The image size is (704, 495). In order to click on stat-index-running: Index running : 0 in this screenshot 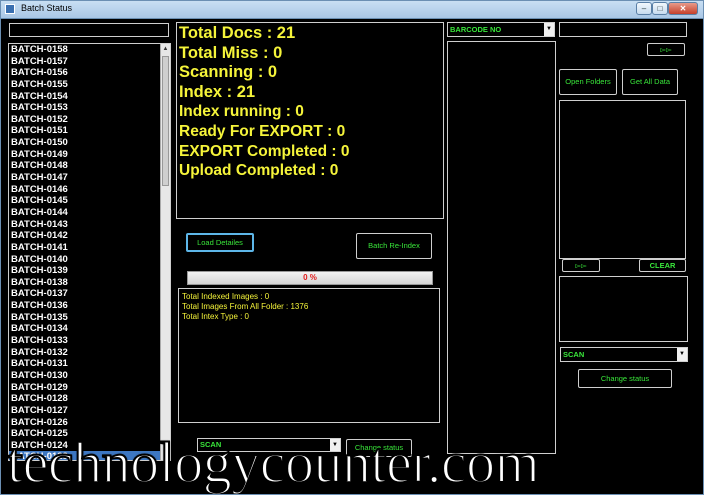, I will do `click(241, 112)`.